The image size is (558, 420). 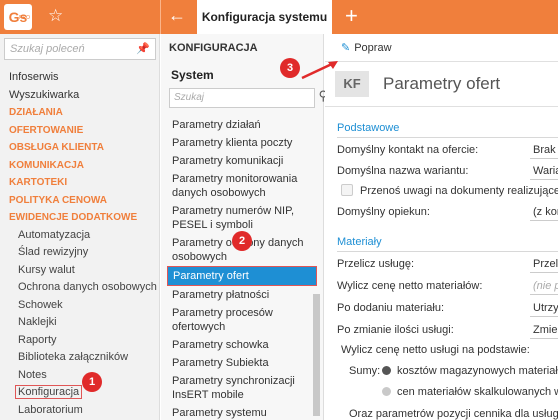 What do you see at coordinates (80, 183) in the screenshot?
I see `sidebar-item: KARTOTEKI` at bounding box center [80, 183].